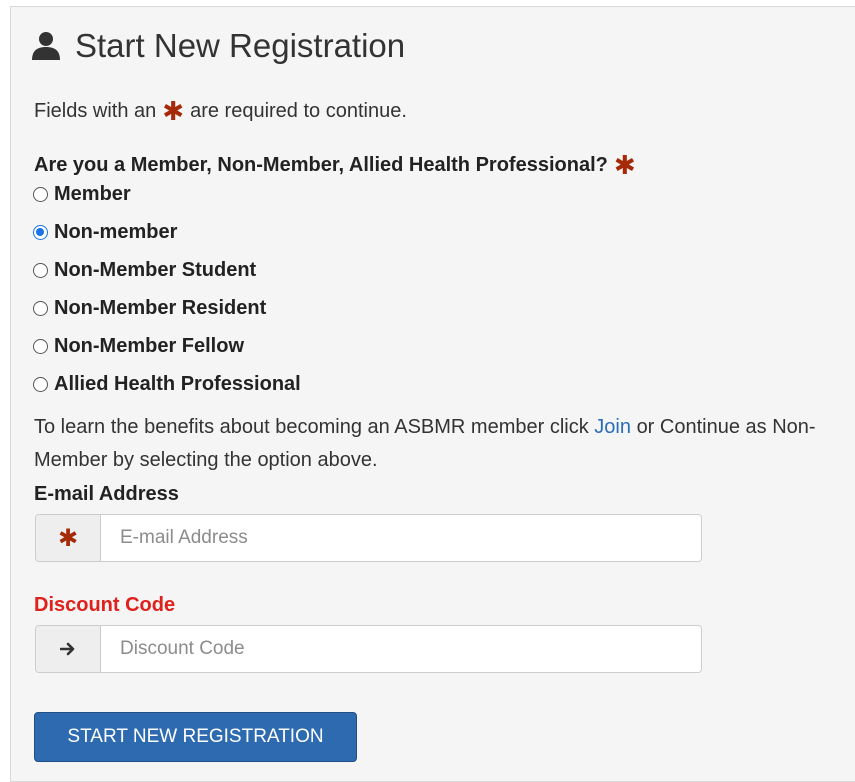 This screenshot has width=855, height=782. Describe the element at coordinates (92, 193) in the screenshot. I see `radio-label: Member` at that location.